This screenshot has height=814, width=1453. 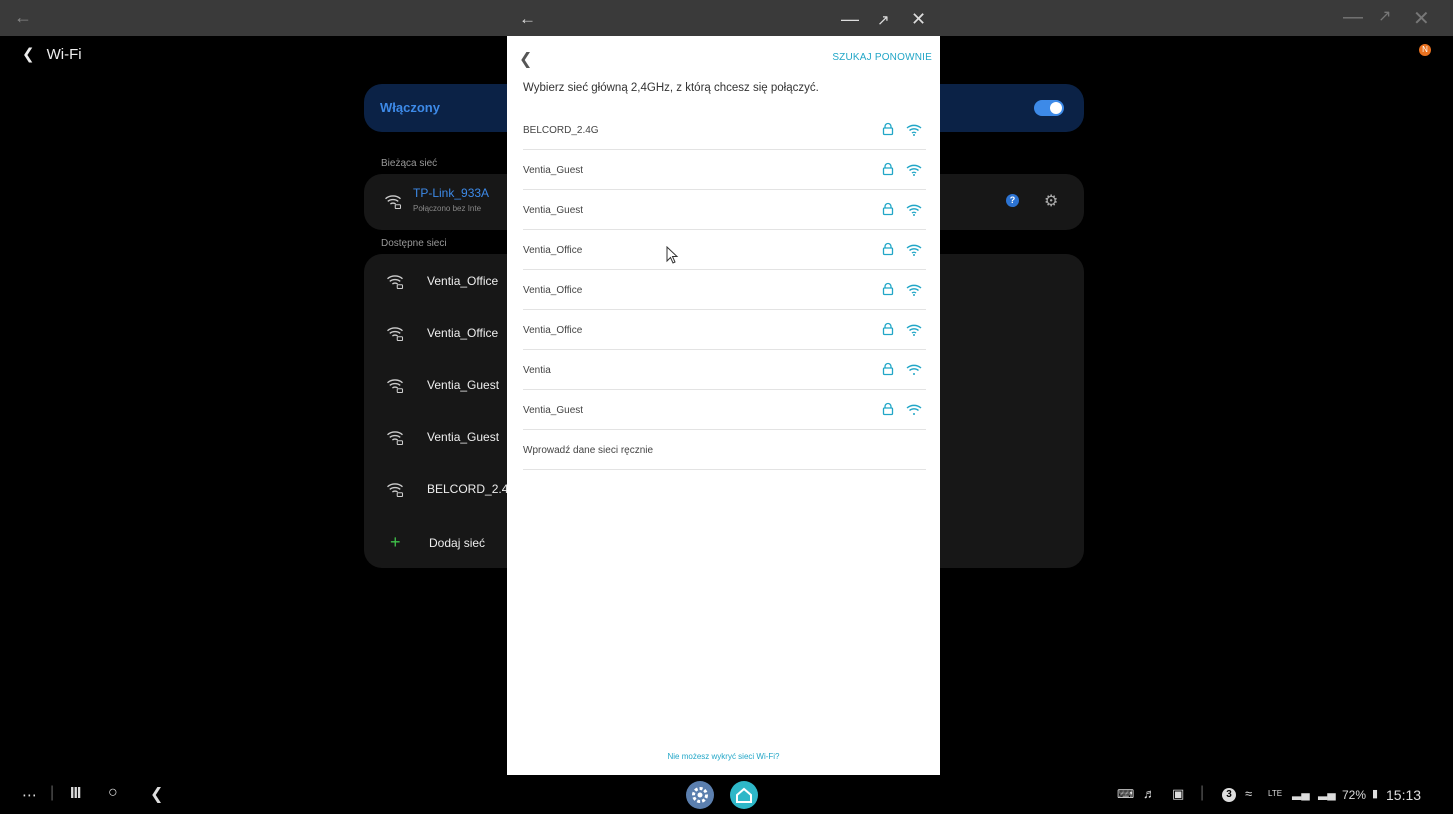 What do you see at coordinates (395, 542) in the screenshot?
I see `plus-icon: +` at bounding box center [395, 542].